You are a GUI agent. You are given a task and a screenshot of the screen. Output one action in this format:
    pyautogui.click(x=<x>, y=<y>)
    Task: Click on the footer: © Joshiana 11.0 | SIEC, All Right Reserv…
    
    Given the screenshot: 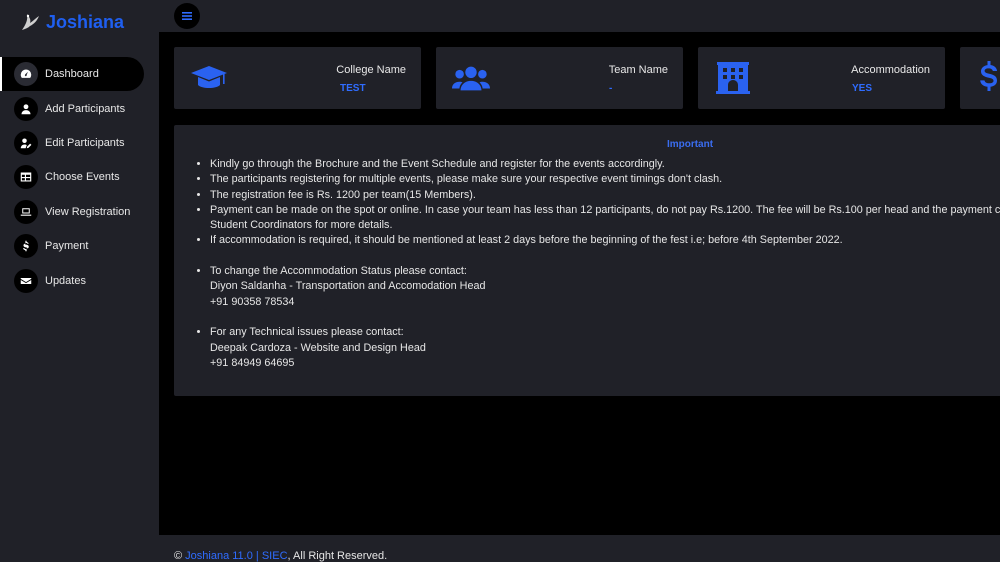 What is the action you would take?
    pyautogui.click(x=579, y=548)
    